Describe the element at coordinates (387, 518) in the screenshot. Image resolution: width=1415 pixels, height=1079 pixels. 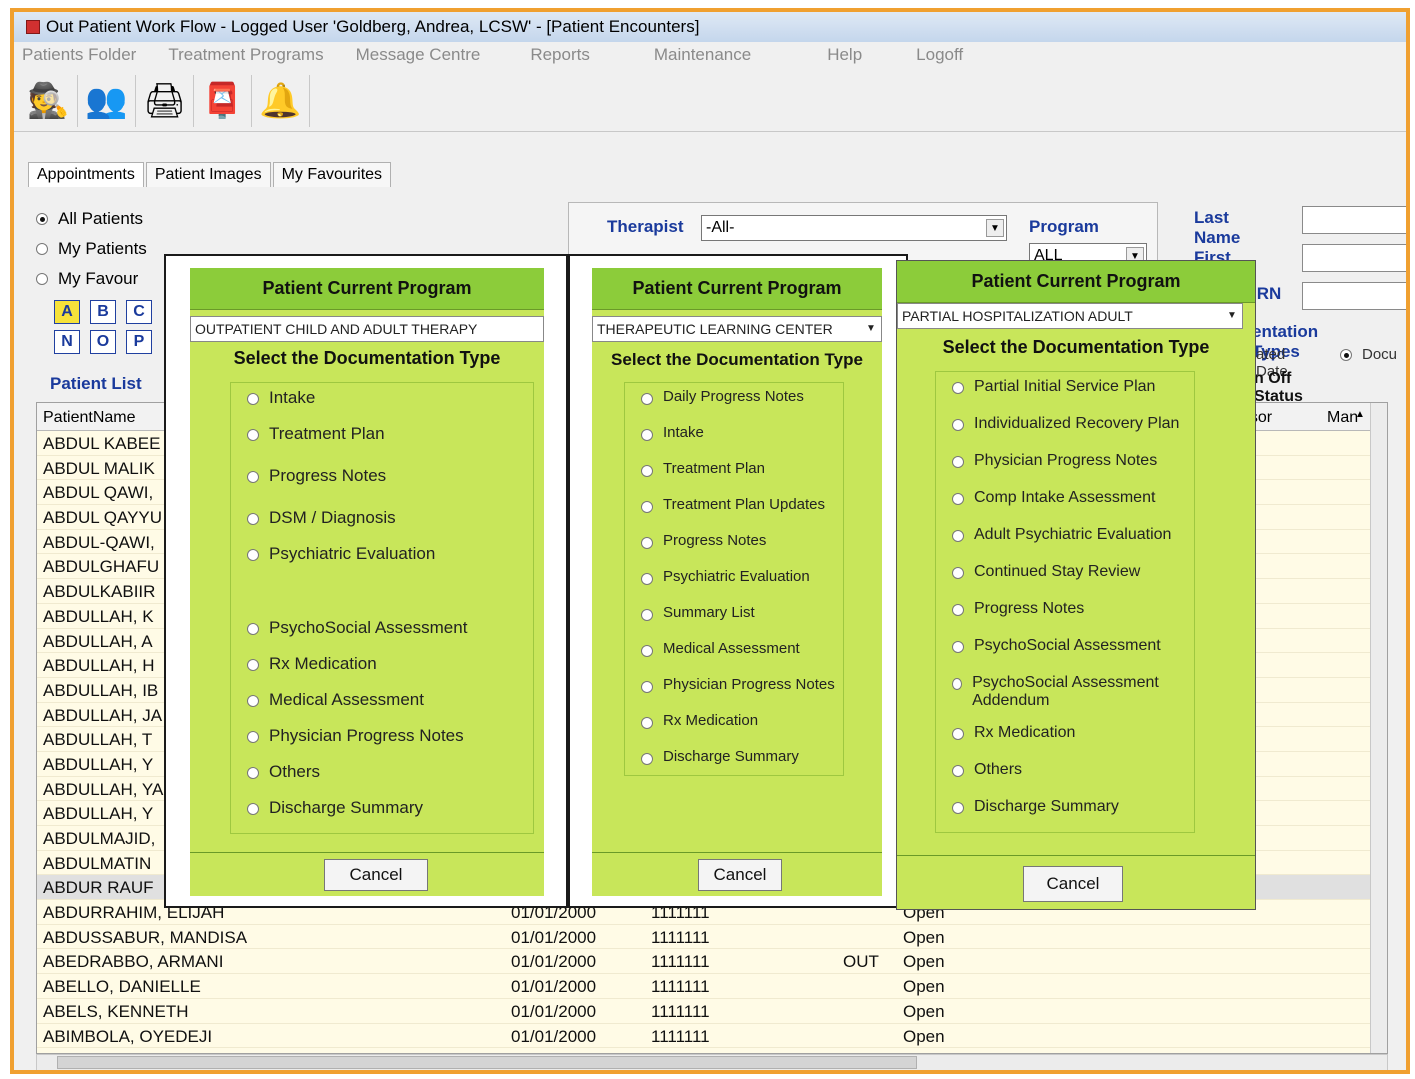
I see `doc-type-option: DSM / Diagnosis` at that location.